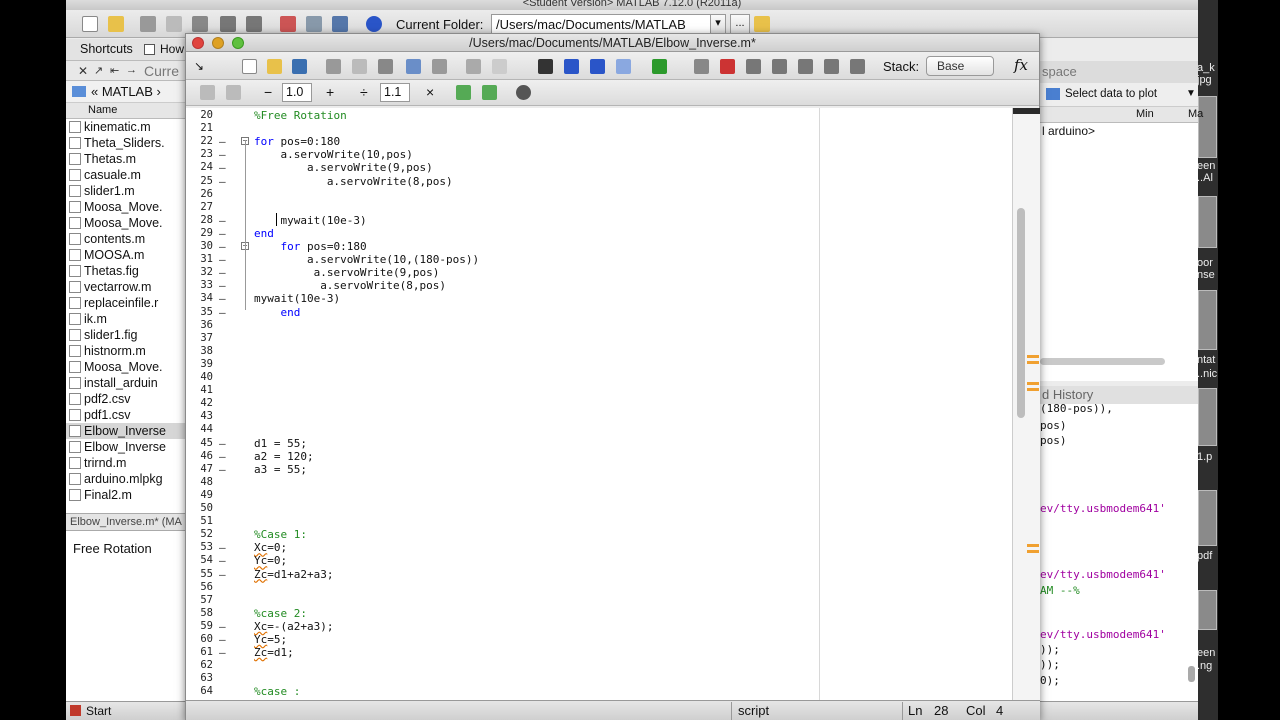  What do you see at coordinates (126, 431) in the screenshot?
I see `file-list-item: Elbow_Inverse` at bounding box center [126, 431].